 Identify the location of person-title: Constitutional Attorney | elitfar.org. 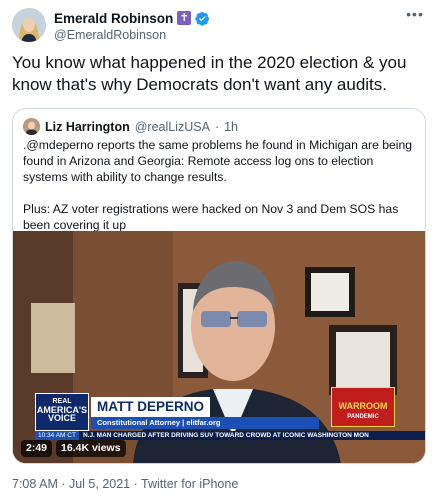
(205, 423).